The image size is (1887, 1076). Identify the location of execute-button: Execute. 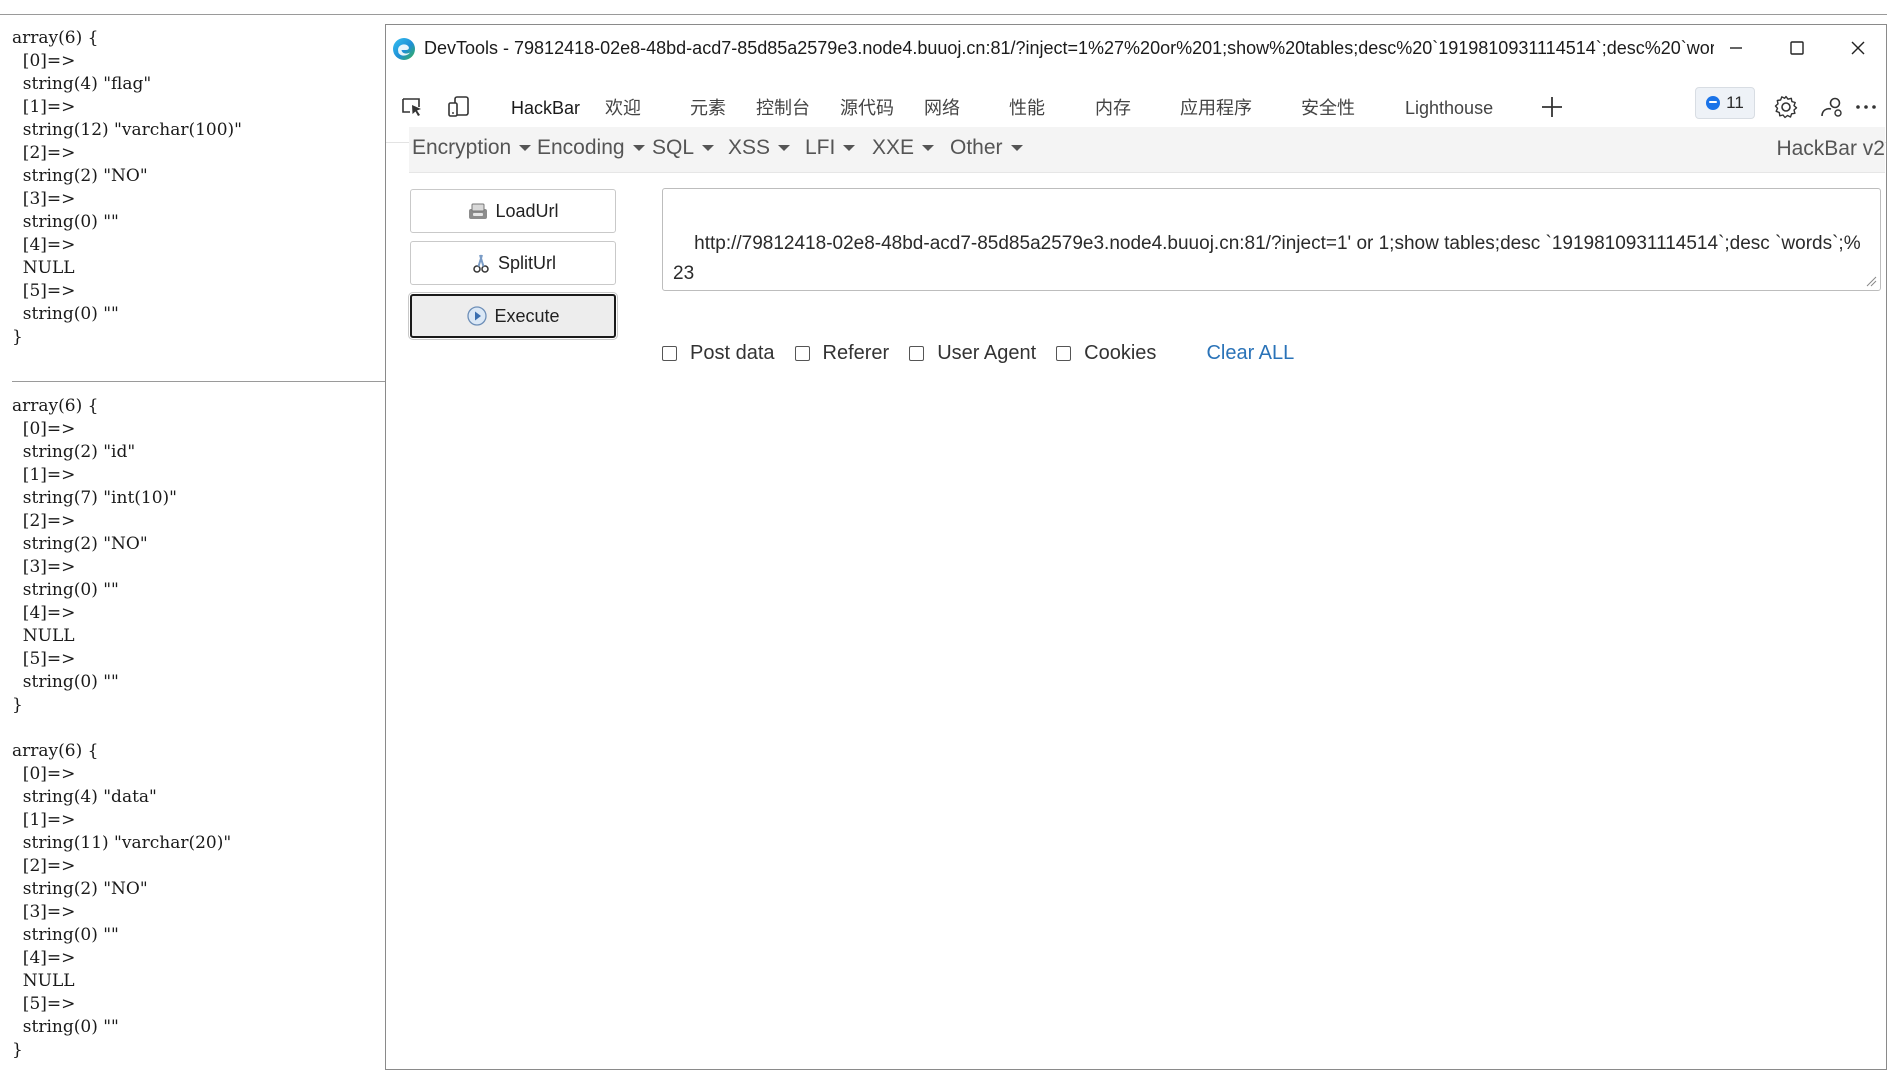
(513, 316).